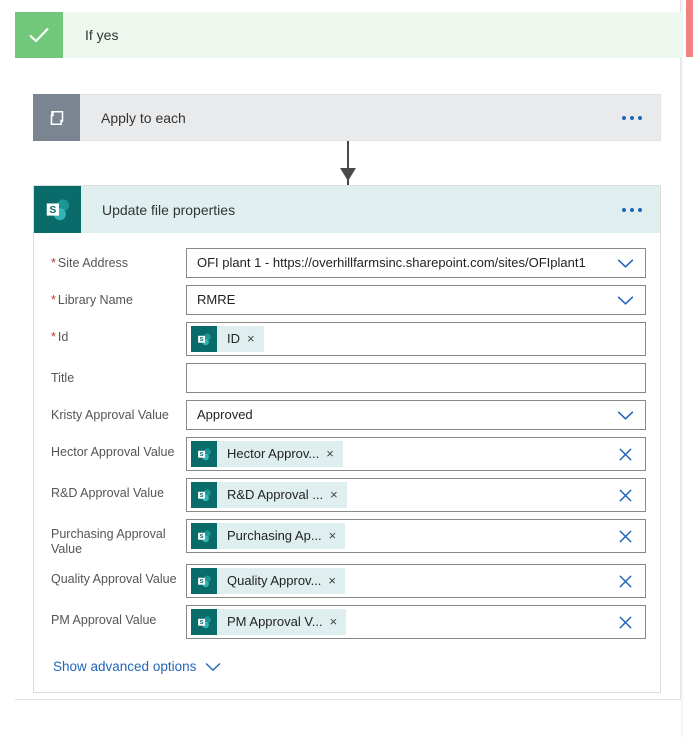 This screenshot has width=695, height=737. What do you see at coordinates (689, 240) in the screenshot?
I see `if-no-branch-column` at bounding box center [689, 240].